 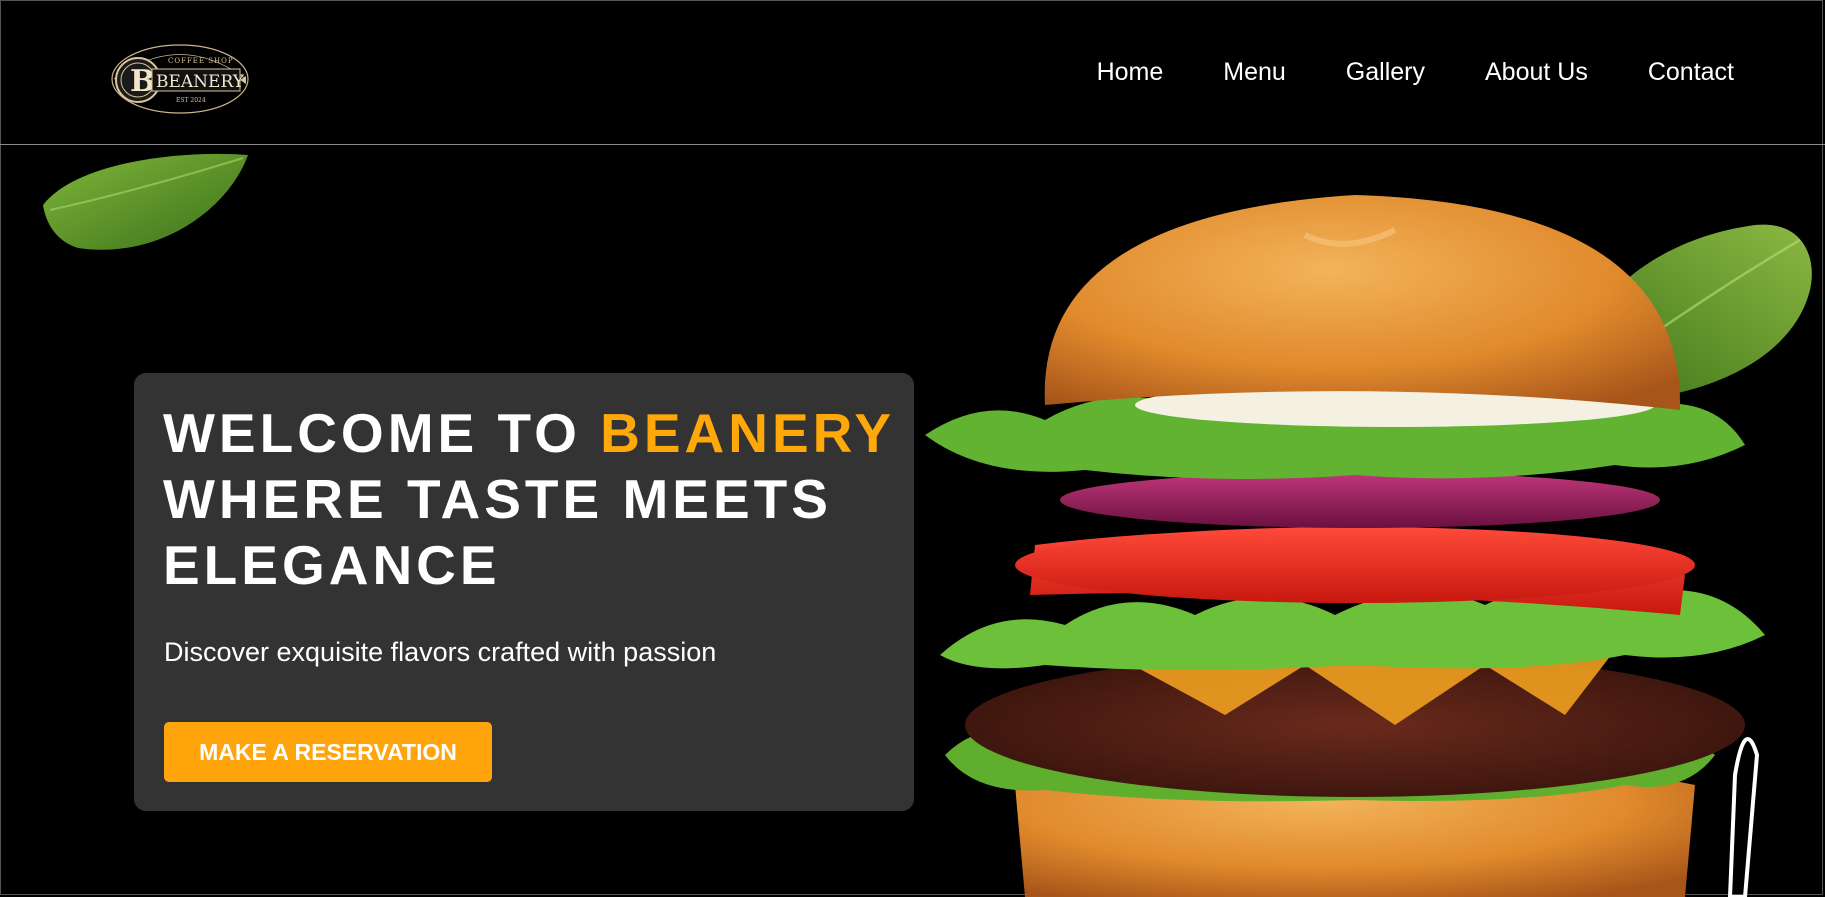 What do you see at coordinates (201, 61) in the screenshot?
I see `logo-top-text: COFFEE SHOP` at bounding box center [201, 61].